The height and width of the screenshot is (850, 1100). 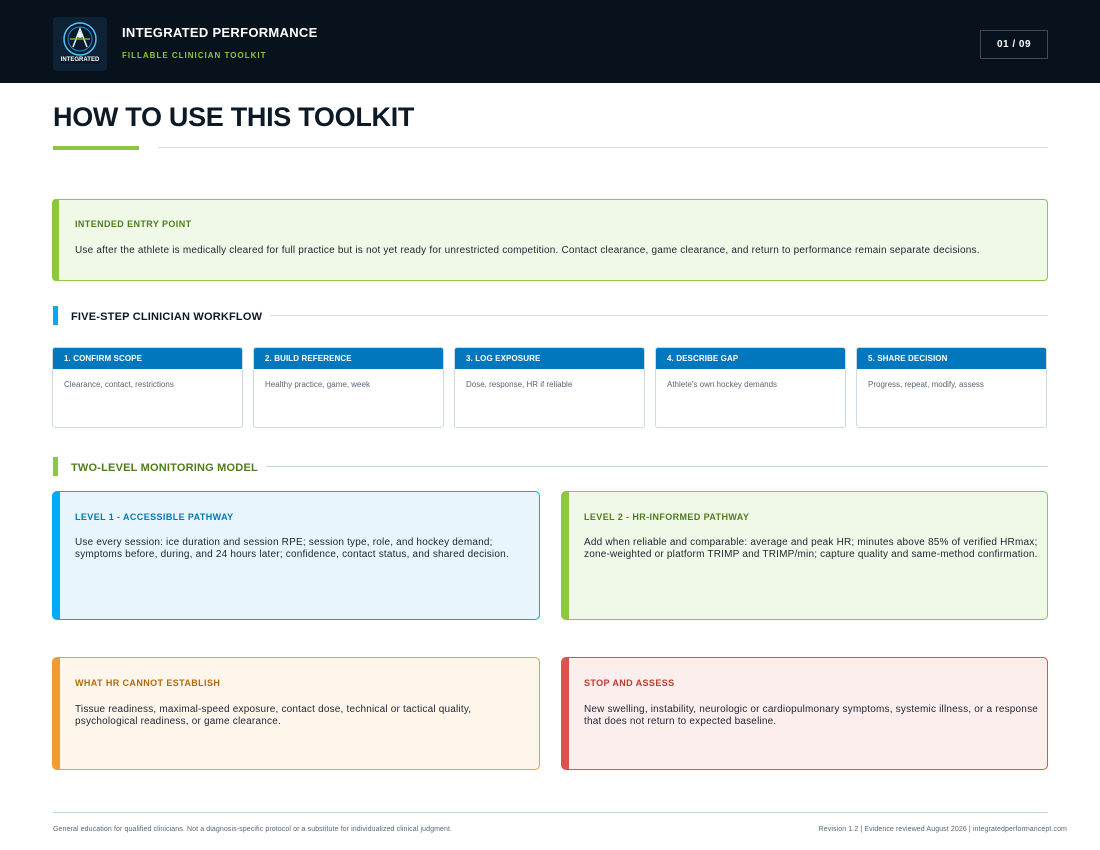 I want to click on workflow-step-text: Progress, repeat, modify, assess, so click(x=926, y=384).